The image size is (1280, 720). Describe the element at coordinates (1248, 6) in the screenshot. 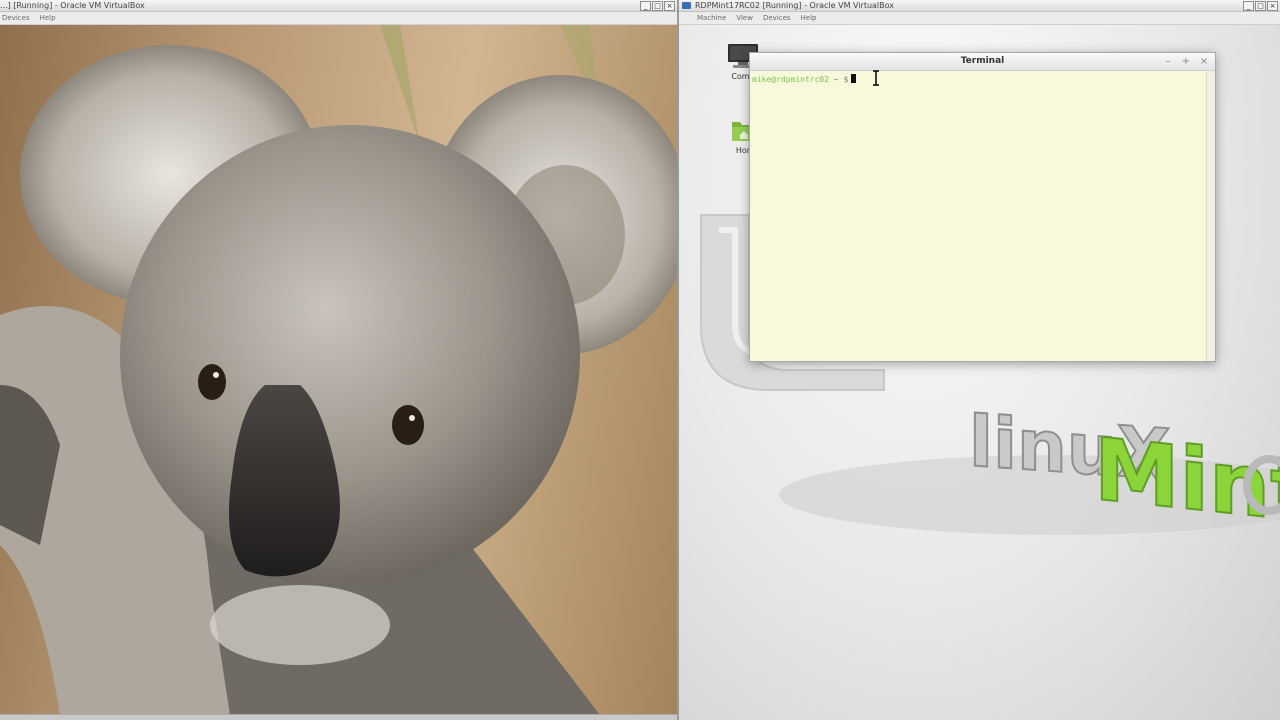

I see `right-vm-minimize-button: _` at that location.